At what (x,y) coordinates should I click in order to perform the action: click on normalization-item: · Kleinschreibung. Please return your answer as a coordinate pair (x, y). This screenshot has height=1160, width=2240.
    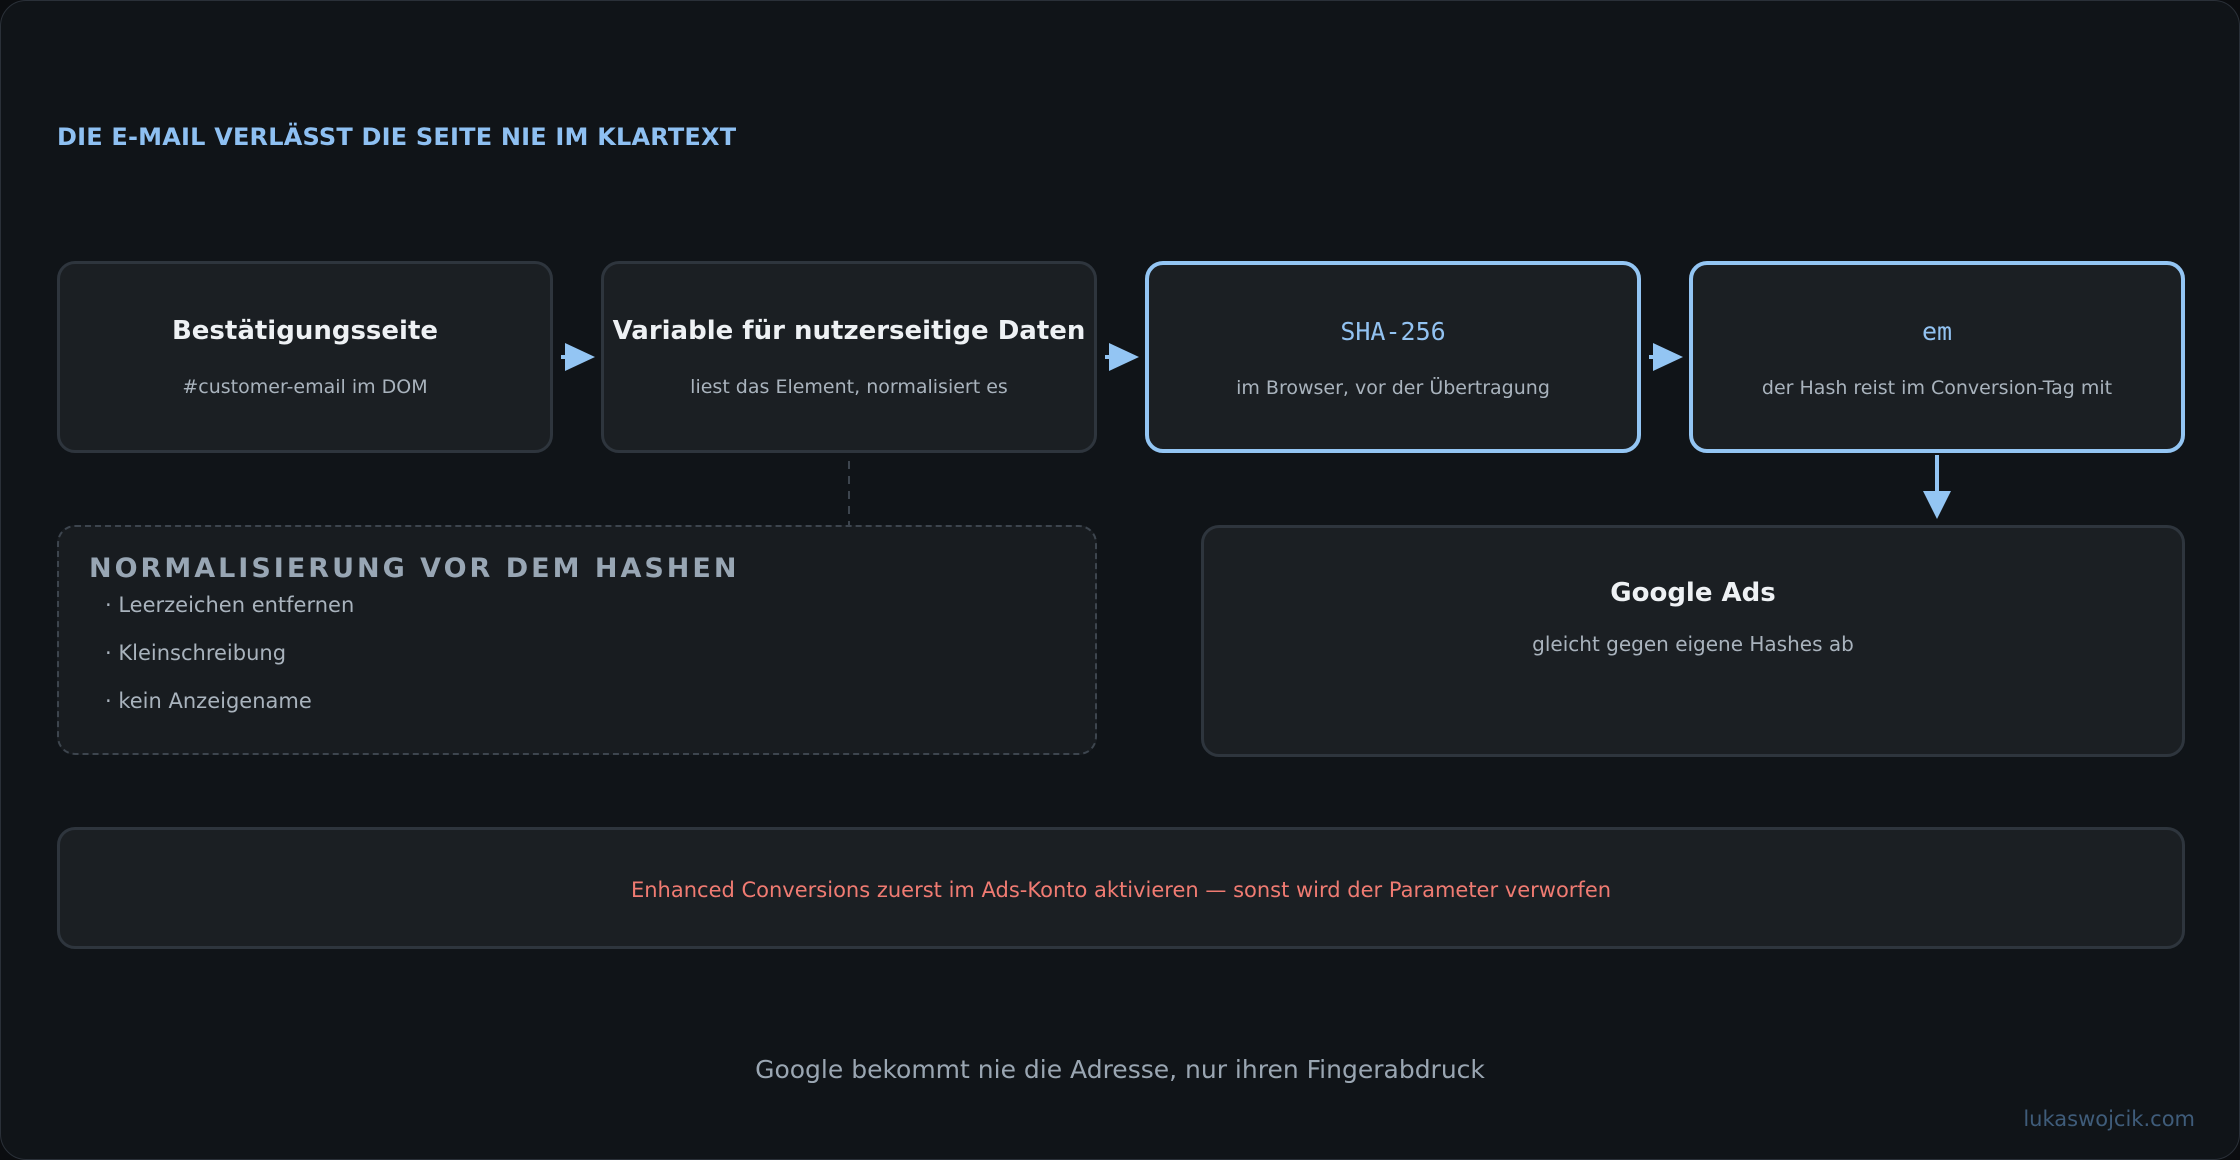
    Looking at the image, I should click on (196, 653).